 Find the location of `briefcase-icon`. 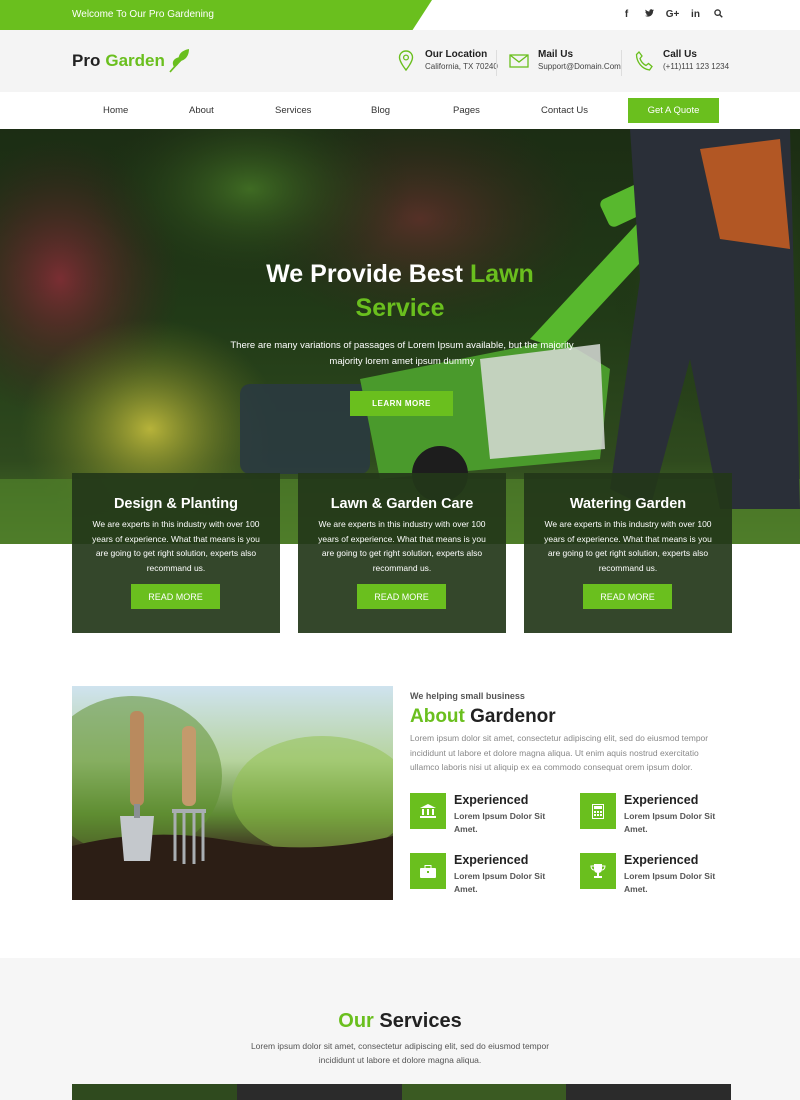

briefcase-icon is located at coordinates (428, 871).